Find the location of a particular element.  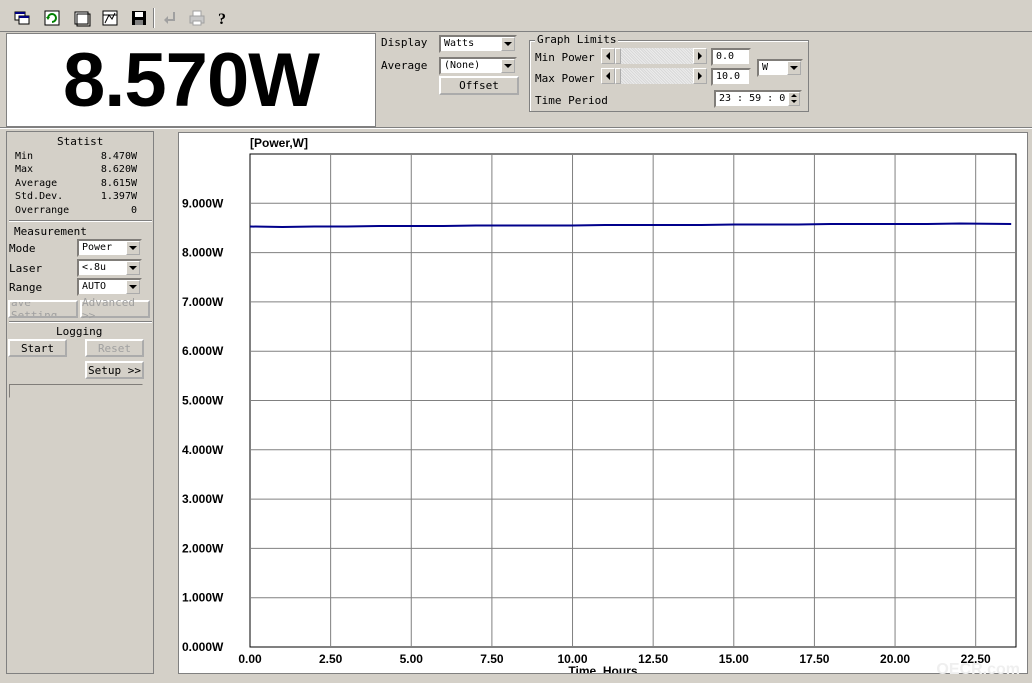

y-tick-label: 6.000W is located at coordinates (203, 351).